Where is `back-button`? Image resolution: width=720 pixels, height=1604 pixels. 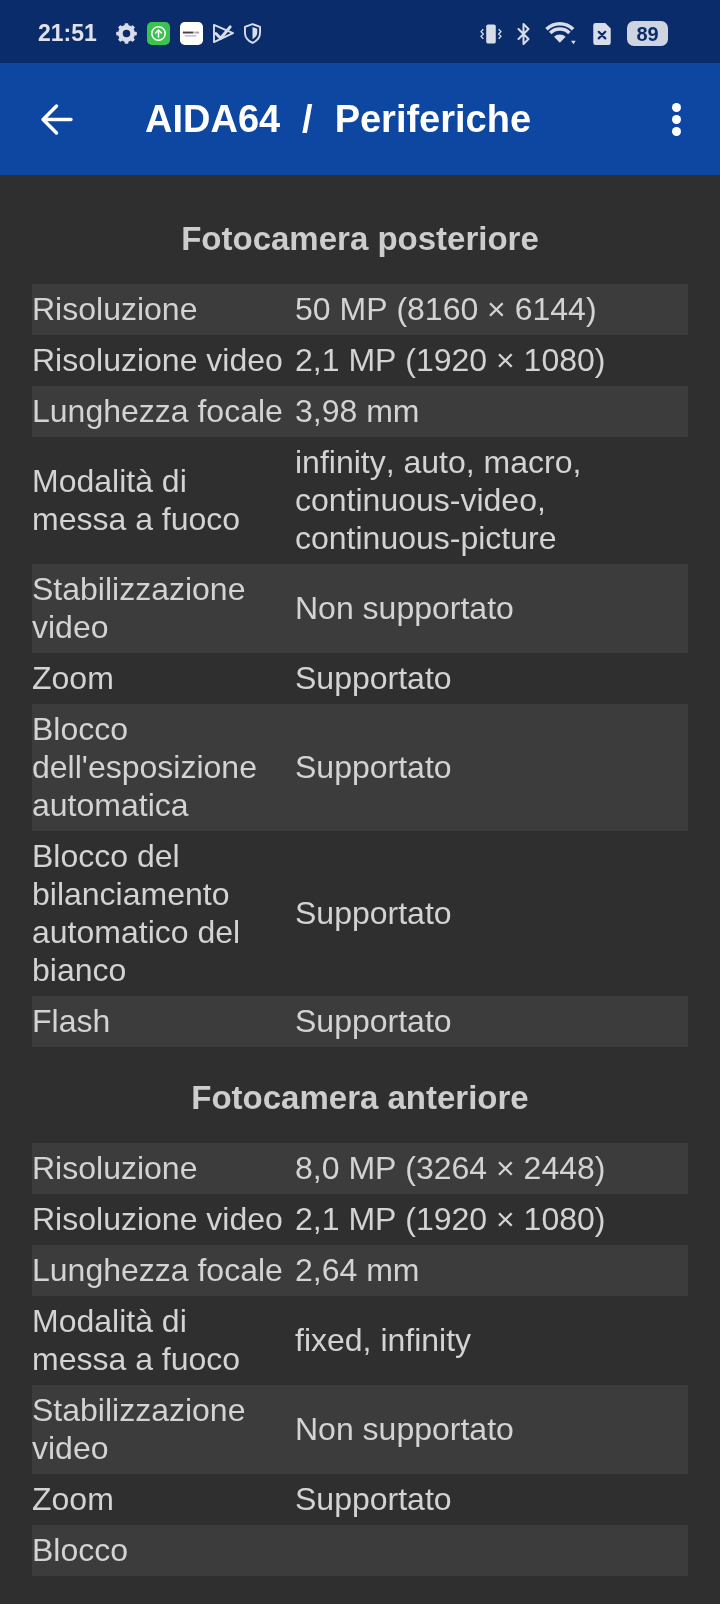
back-button is located at coordinates (56, 119).